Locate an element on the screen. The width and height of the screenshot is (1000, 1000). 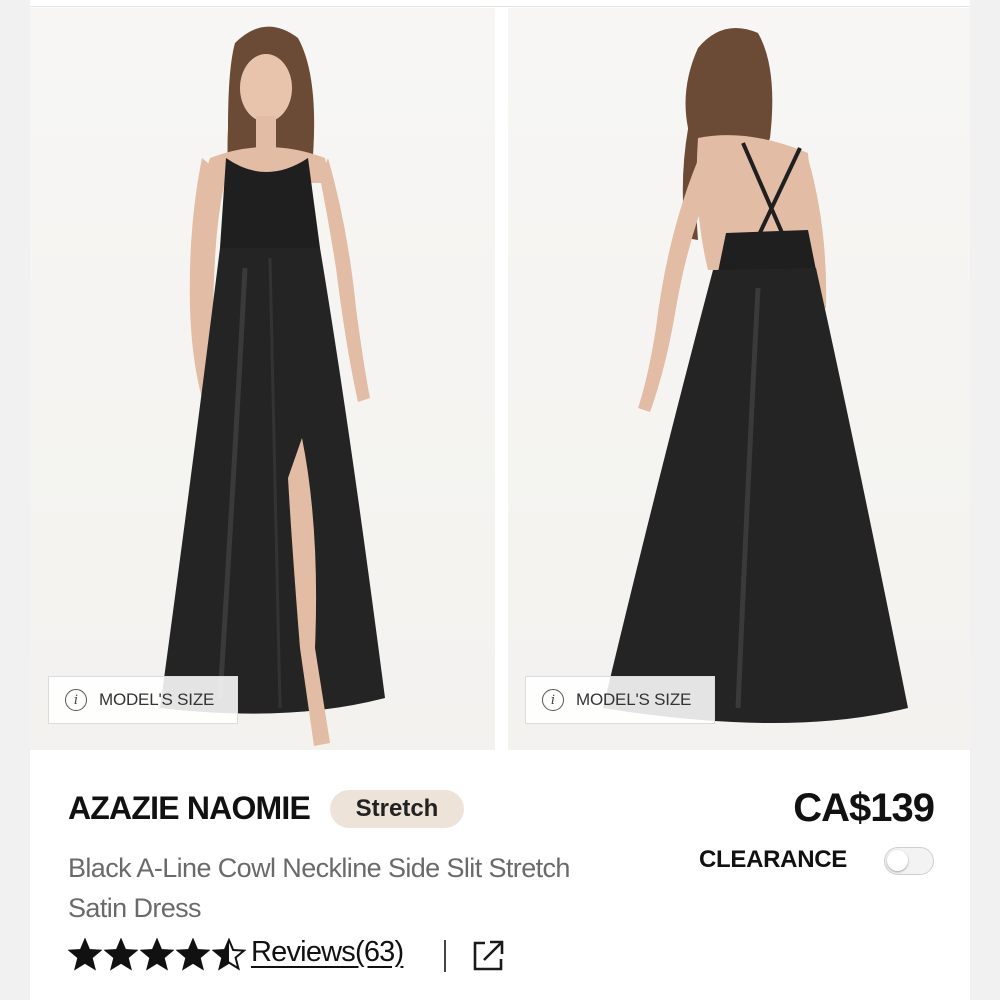
star-rating is located at coordinates (158, 957).